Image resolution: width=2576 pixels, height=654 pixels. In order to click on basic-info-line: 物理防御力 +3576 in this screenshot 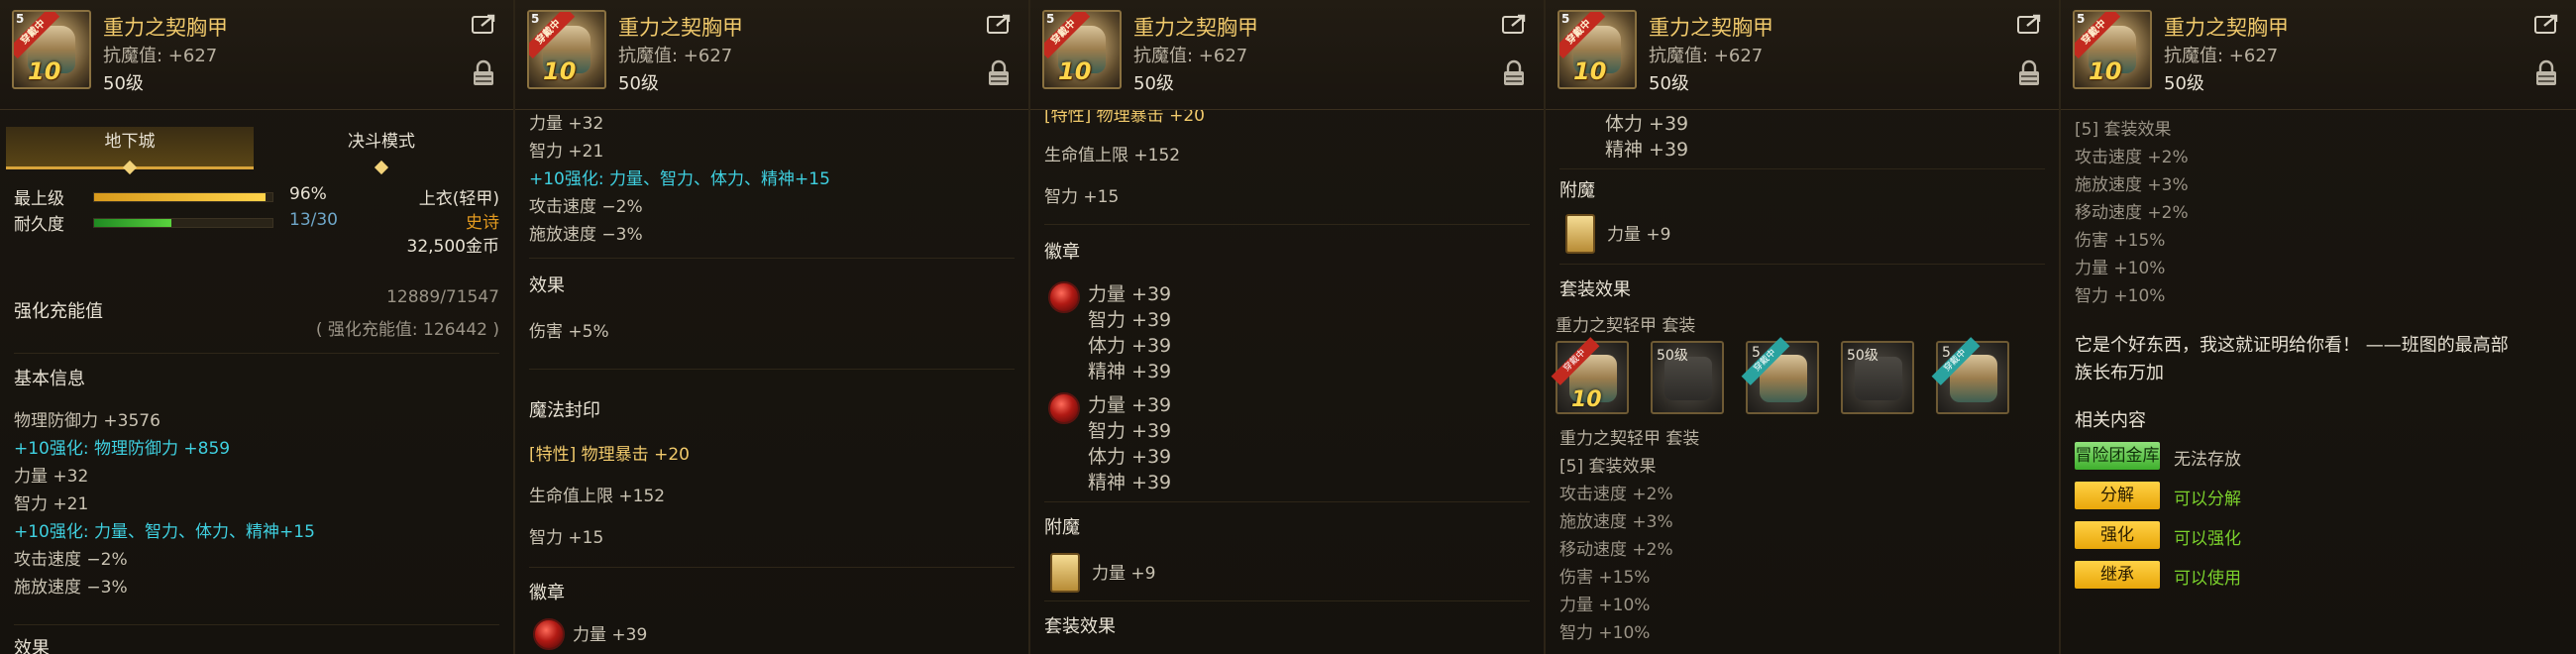, I will do `click(88, 421)`.